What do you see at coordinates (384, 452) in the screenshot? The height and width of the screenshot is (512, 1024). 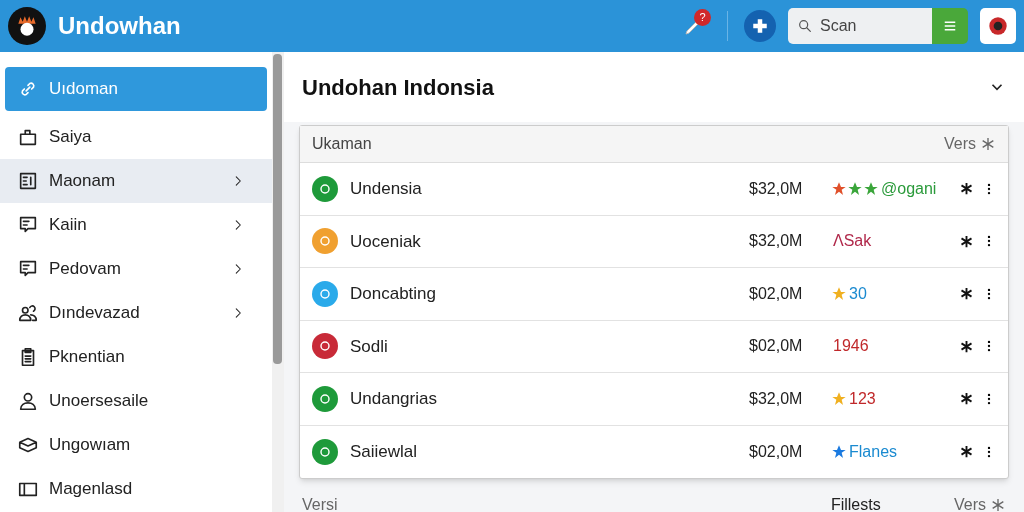 I see `row-name: Saiiewlal` at bounding box center [384, 452].